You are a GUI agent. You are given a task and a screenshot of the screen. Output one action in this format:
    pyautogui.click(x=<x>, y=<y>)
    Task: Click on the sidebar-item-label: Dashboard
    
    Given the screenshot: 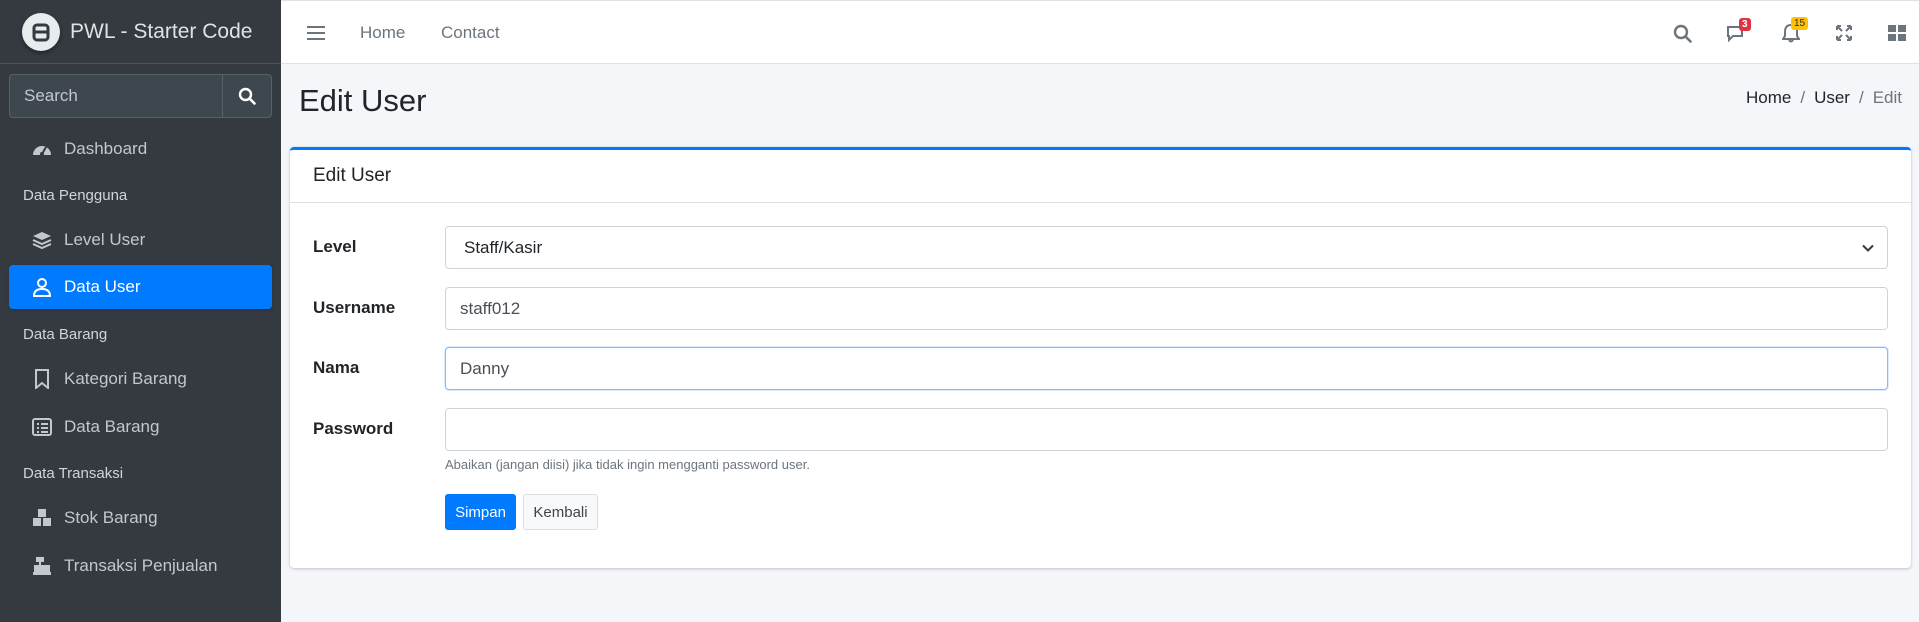 What is the action you would take?
    pyautogui.click(x=106, y=148)
    